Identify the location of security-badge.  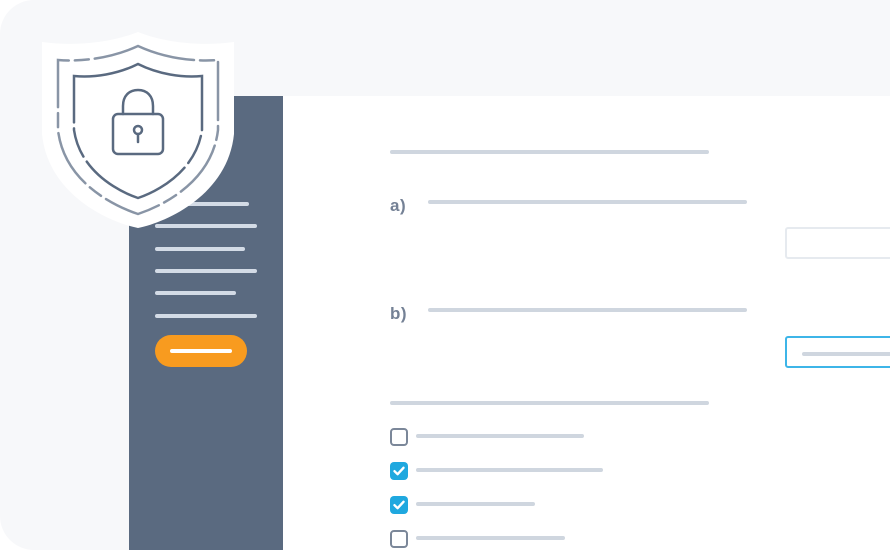
(138, 128).